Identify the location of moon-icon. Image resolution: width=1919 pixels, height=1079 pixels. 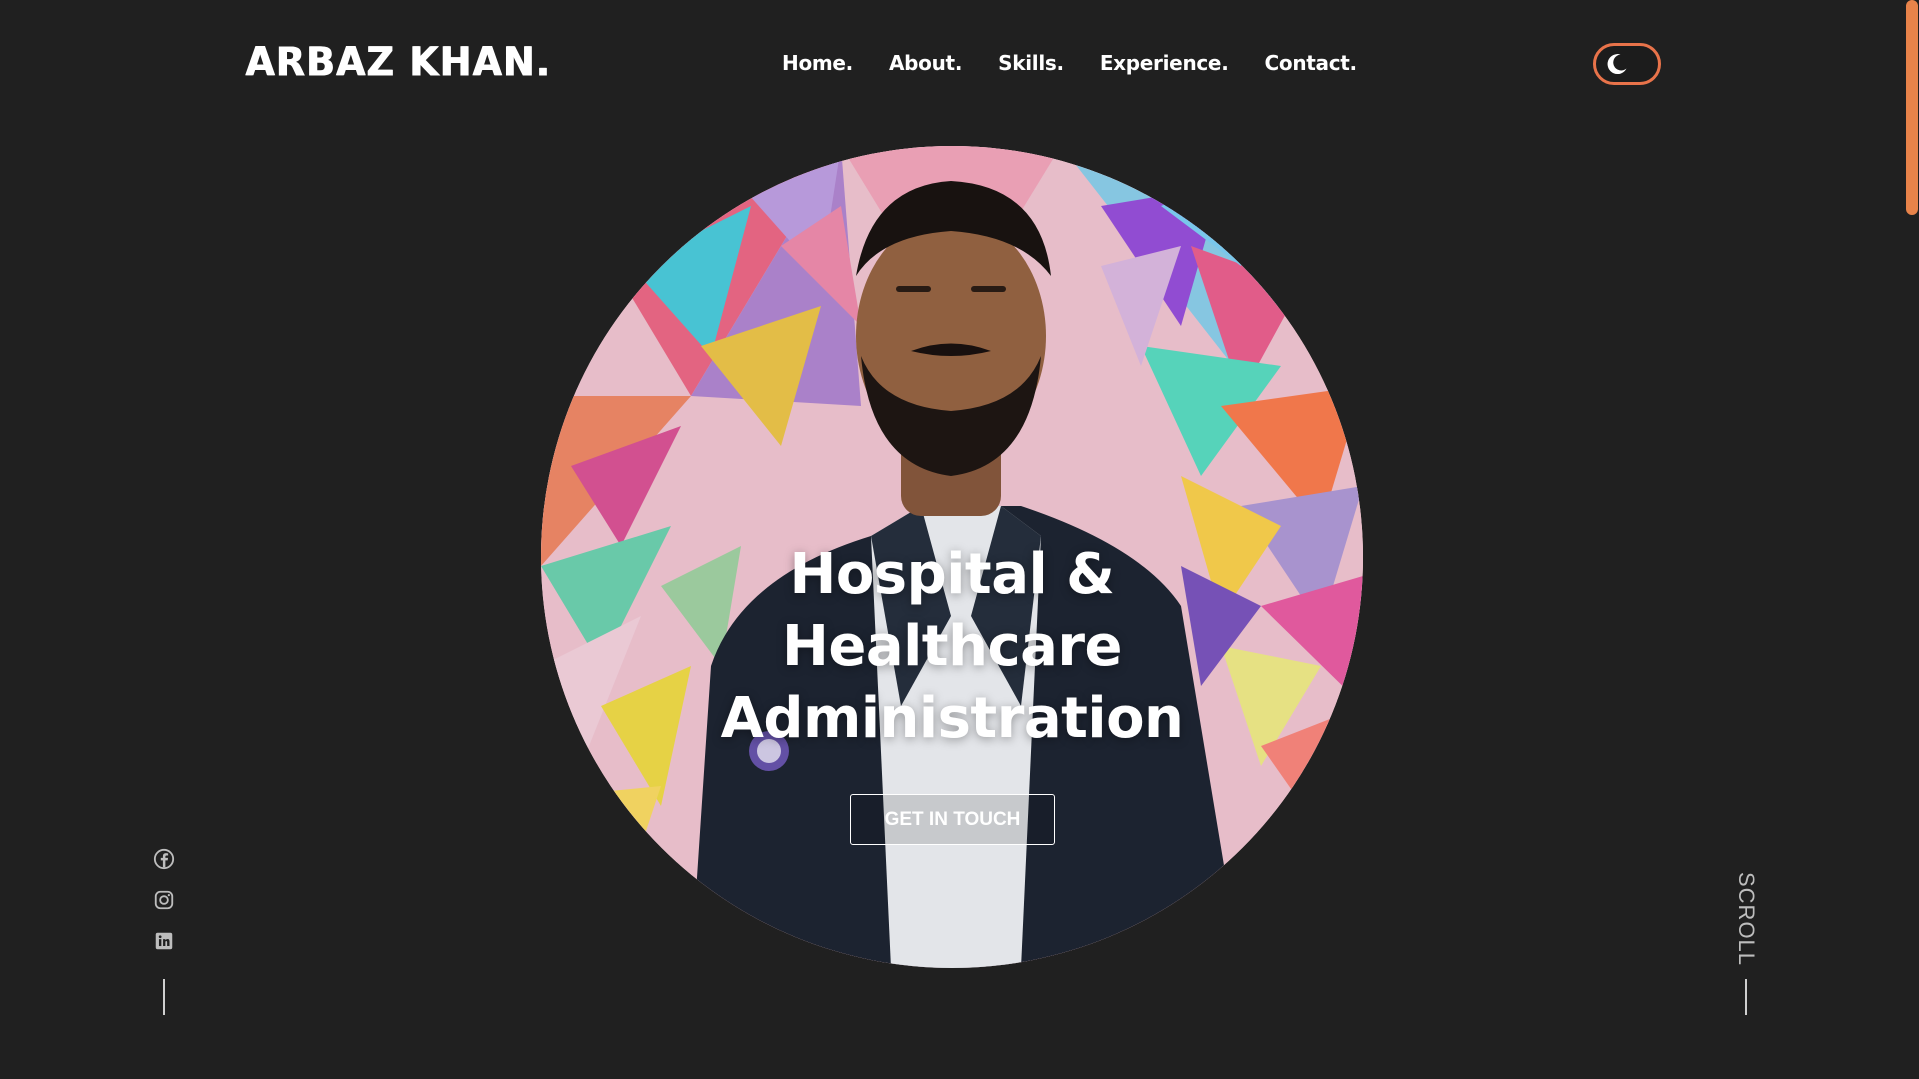
(1617, 64).